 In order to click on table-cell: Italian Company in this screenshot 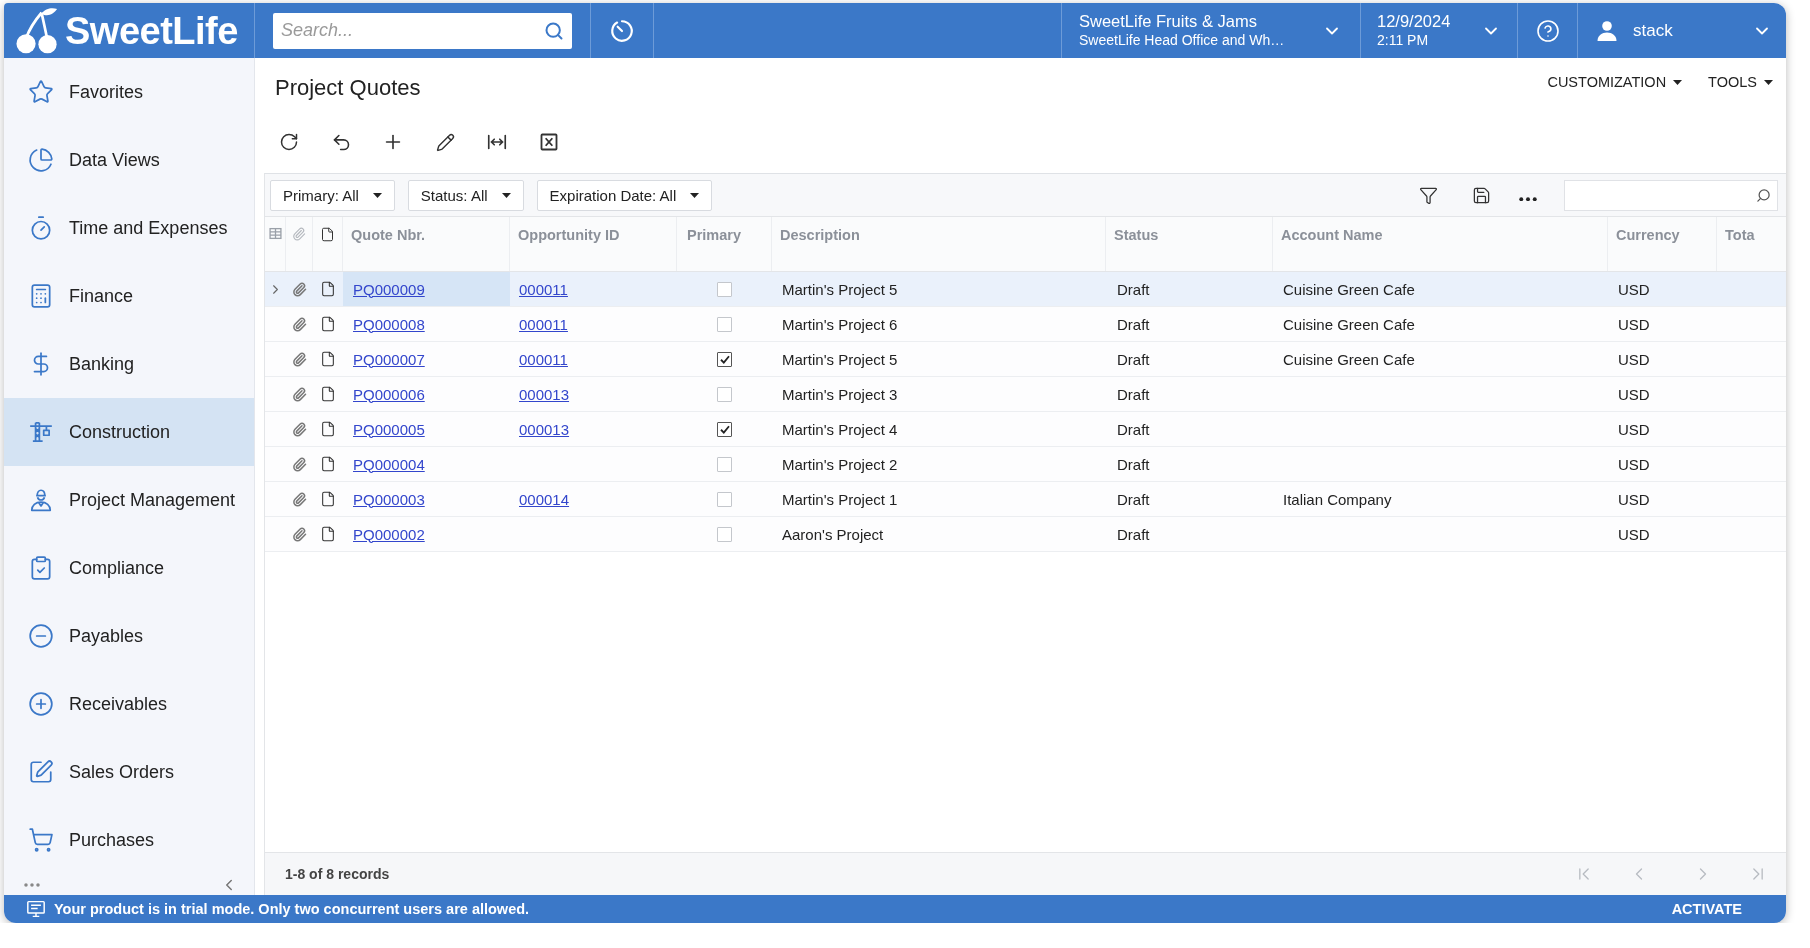, I will do `click(1337, 499)`.